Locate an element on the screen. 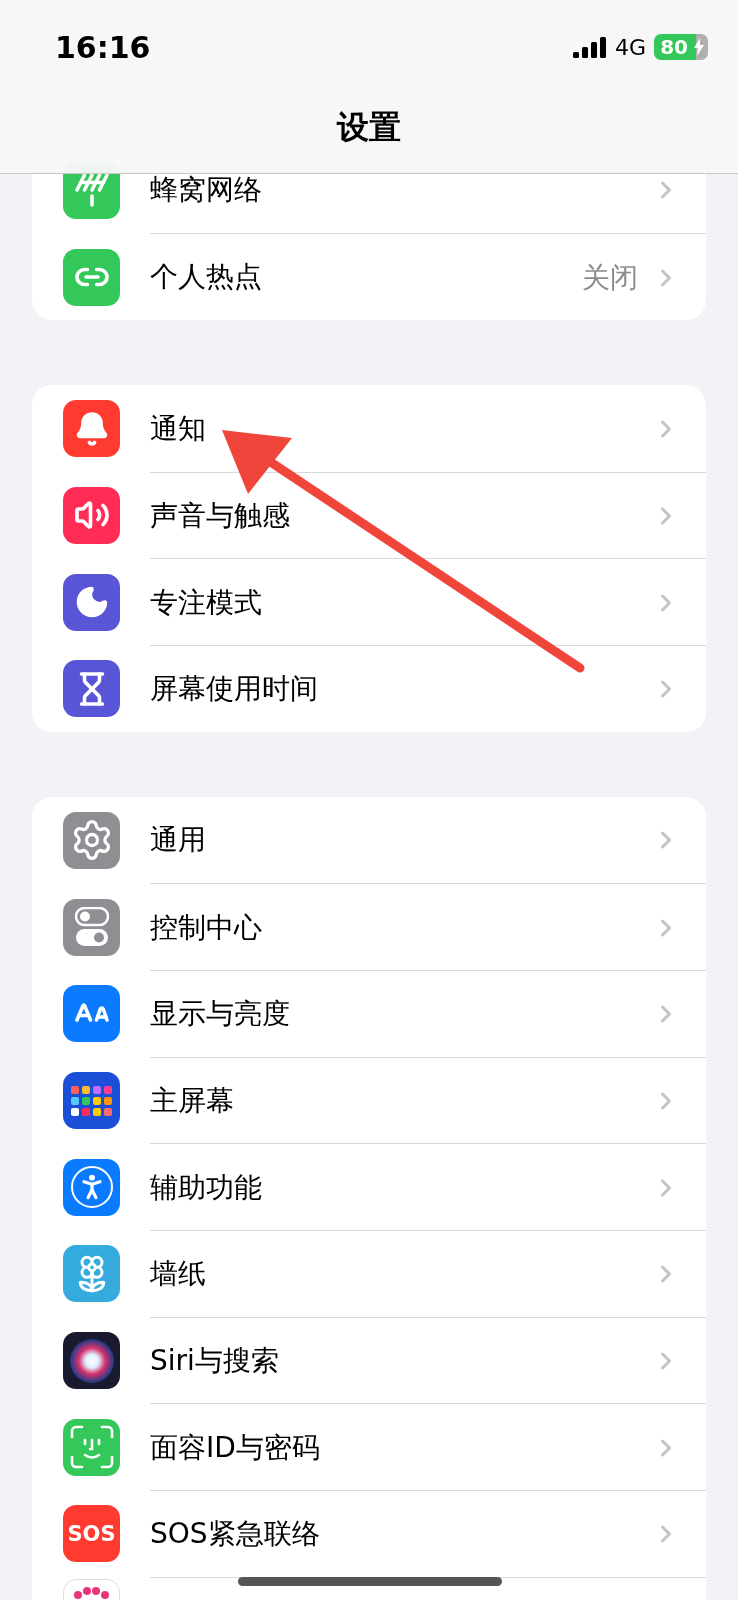 The height and width of the screenshot is (1600, 738). setting-value: 关闭 is located at coordinates (610, 277).